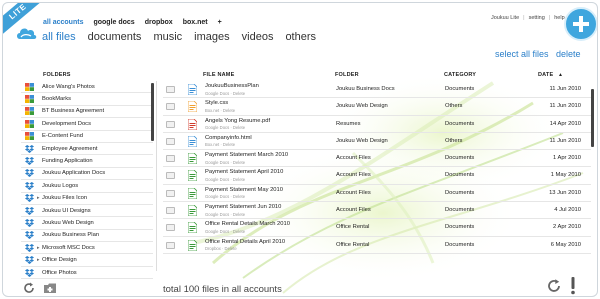 Image resolution: width=600 pixels, height=299 pixels. What do you see at coordinates (220, 22) in the screenshot?
I see `add-account-tab: +` at bounding box center [220, 22].